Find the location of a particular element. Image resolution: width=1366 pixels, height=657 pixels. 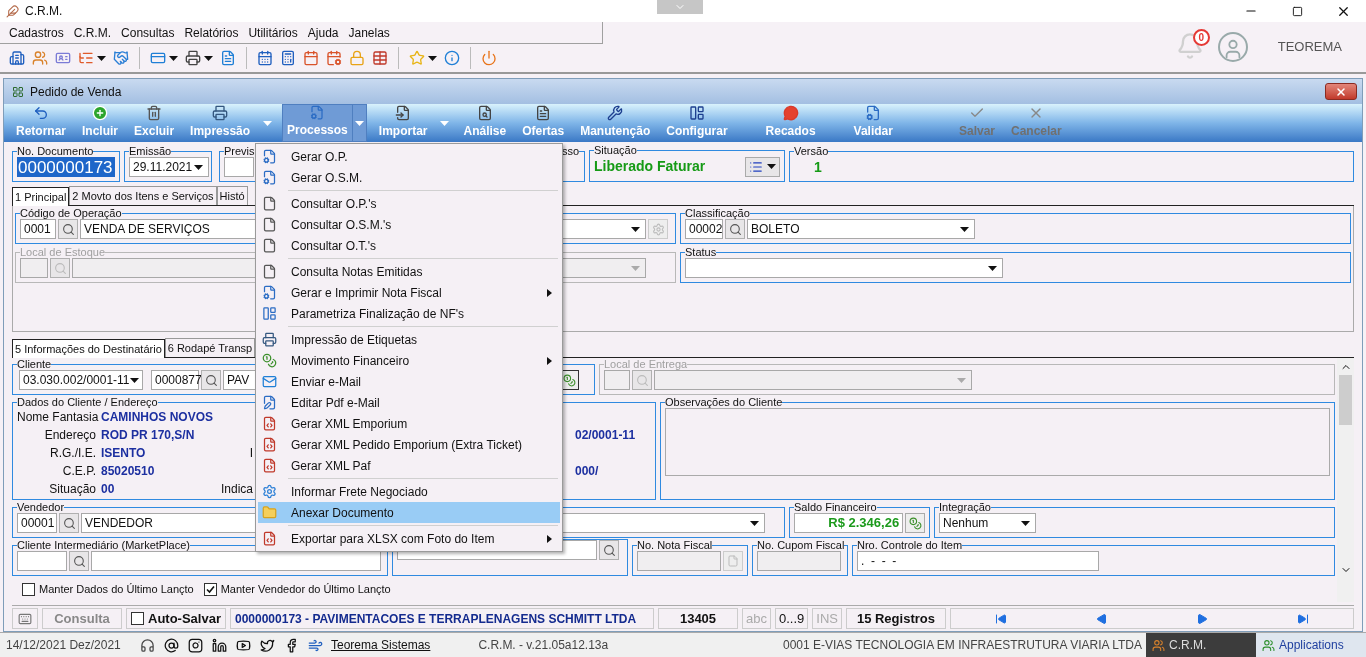

user-name: TEOREMA is located at coordinates (1309, 47).